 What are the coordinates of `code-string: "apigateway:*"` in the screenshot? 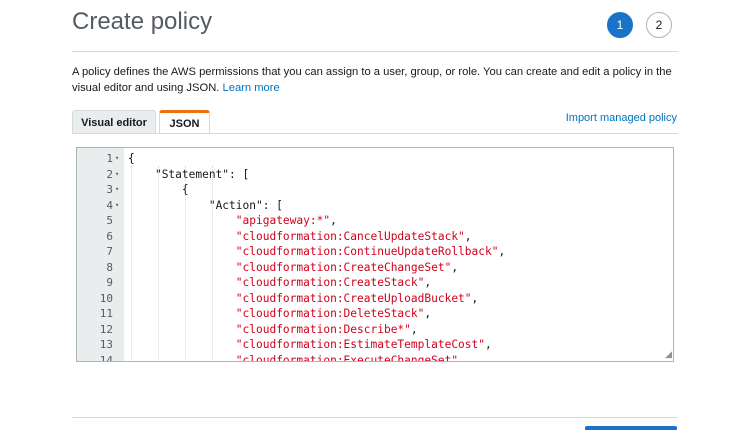 It's located at (283, 220).